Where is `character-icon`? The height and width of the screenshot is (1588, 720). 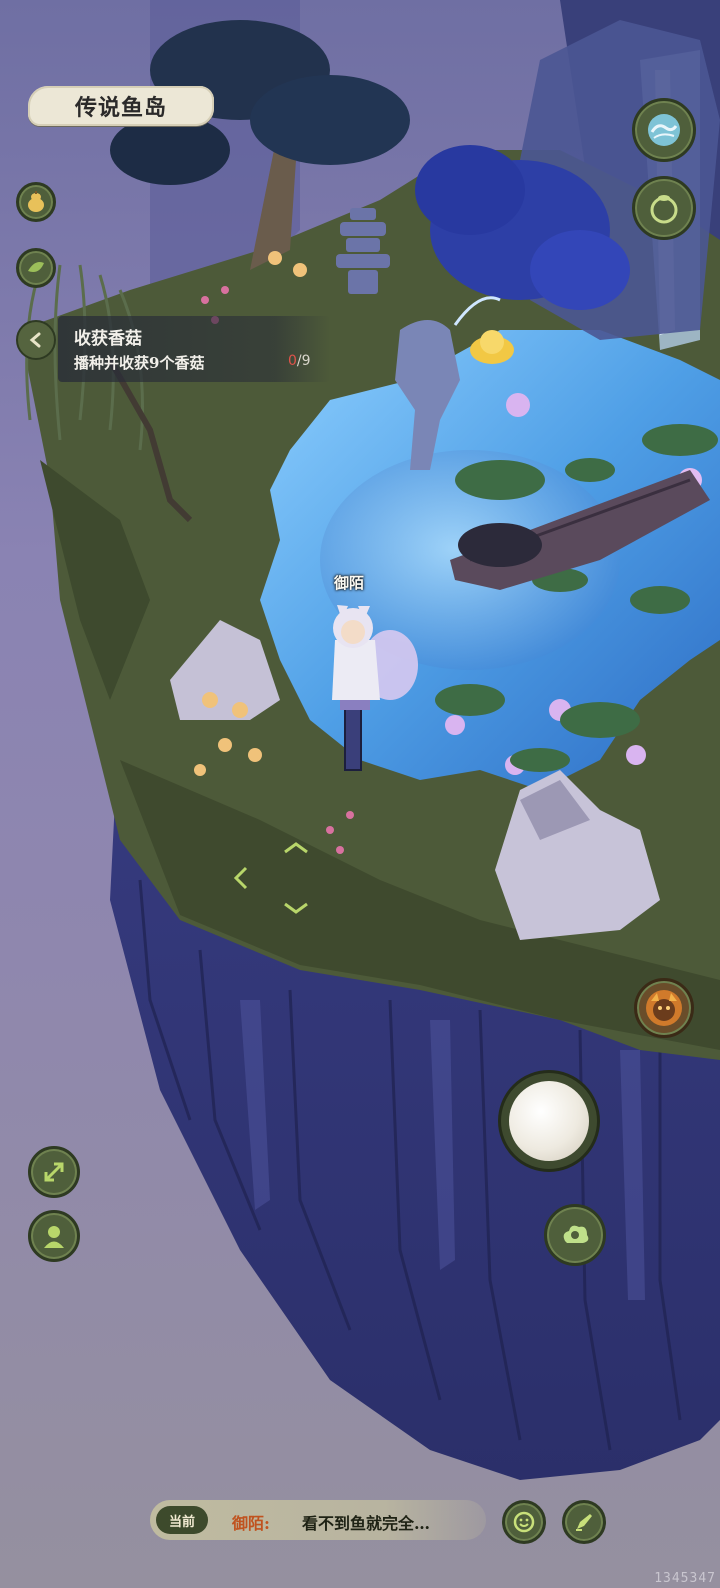 character-icon is located at coordinates (54, 1237).